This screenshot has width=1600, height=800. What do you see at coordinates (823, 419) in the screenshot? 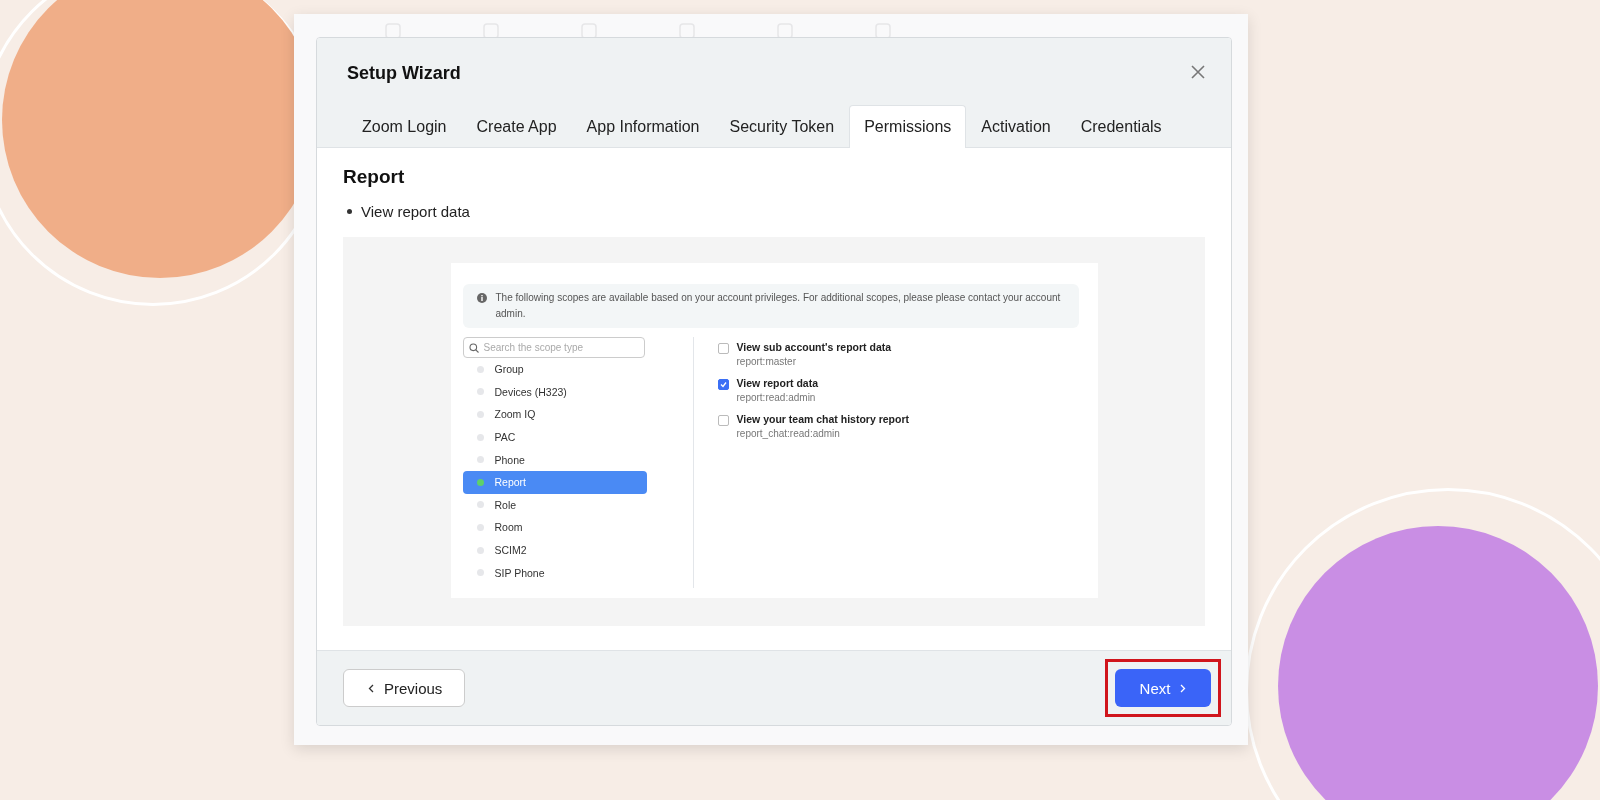
I see `scope-title: View your team chat history report` at bounding box center [823, 419].